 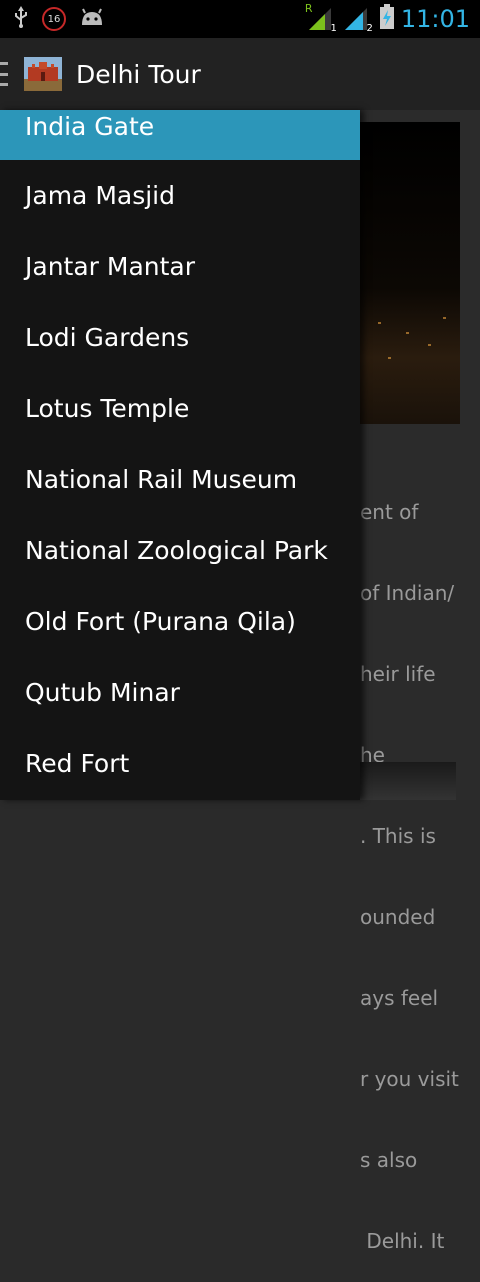 What do you see at coordinates (180, 692) in the screenshot?
I see `drawer-item-qutub-minar: Qutub Minar` at bounding box center [180, 692].